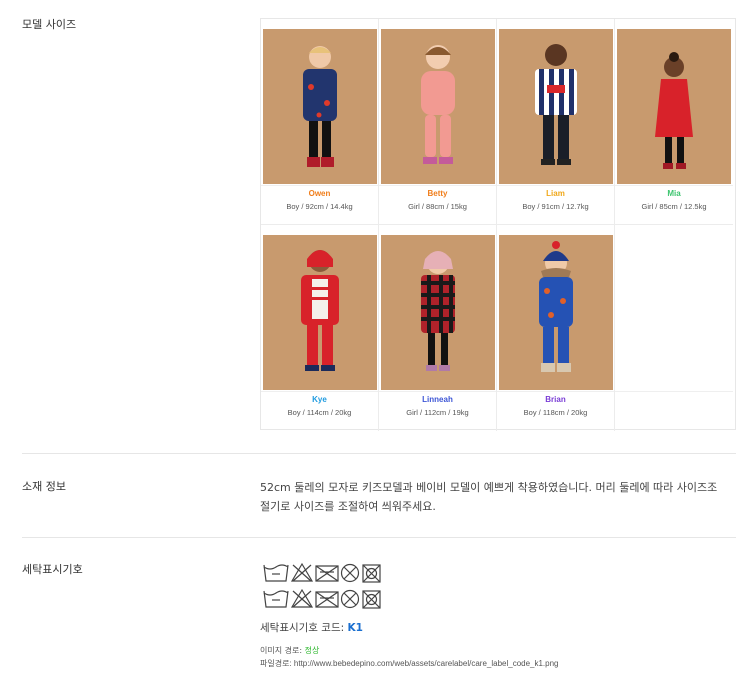 This screenshot has width=748, height=698. Describe the element at coordinates (674, 206) in the screenshot. I see `model-size-mia: Girl / 85cm / 12.5kg` at that location.